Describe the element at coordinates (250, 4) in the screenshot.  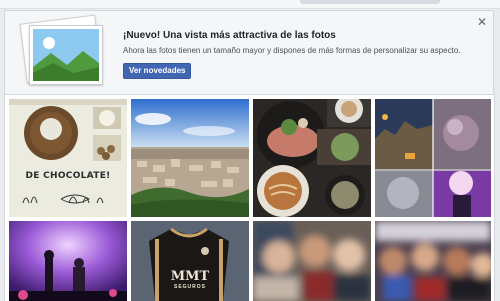
I see `top-bar-strip` at that location.